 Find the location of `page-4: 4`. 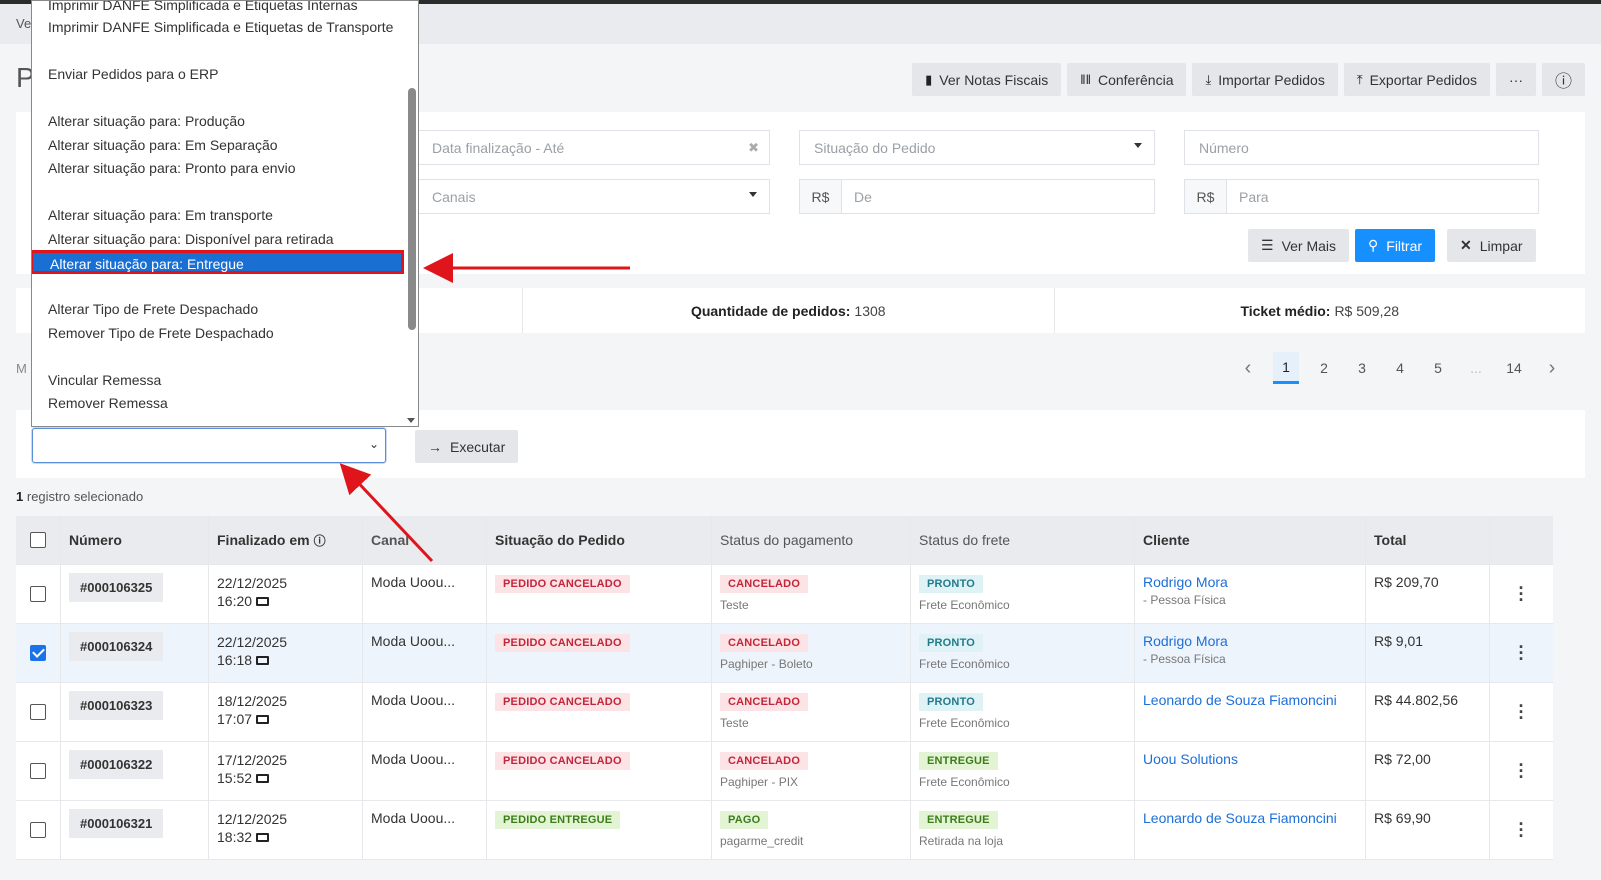

page-4: 4 is located at coordinates (1400, 368).